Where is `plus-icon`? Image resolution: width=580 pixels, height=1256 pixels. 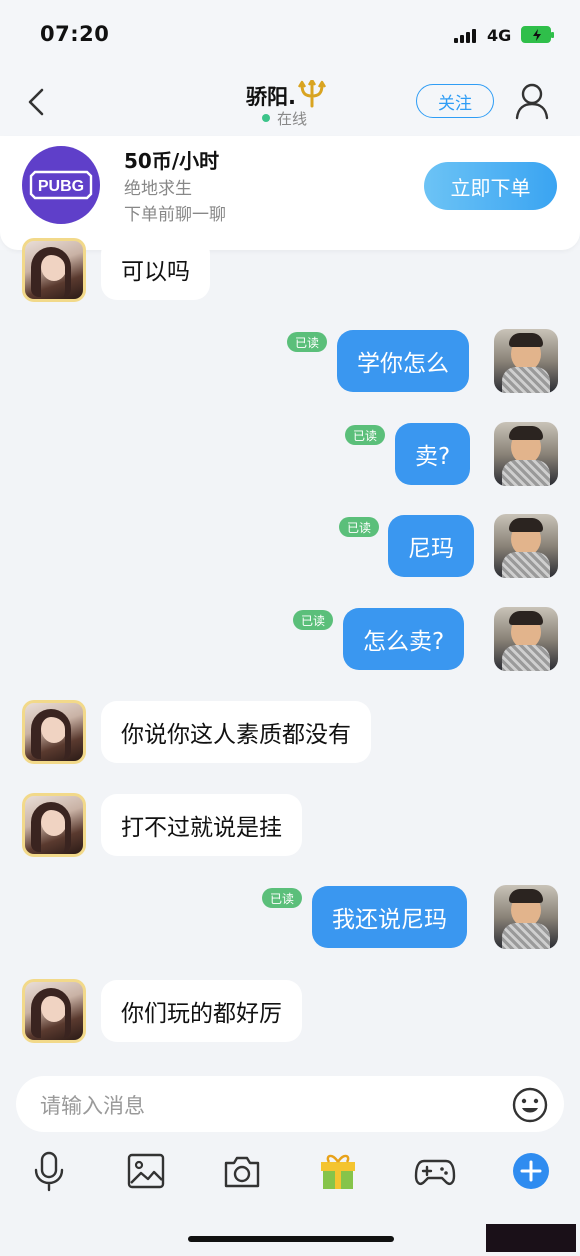 plus-icon is located at coordinates (531, 1173).